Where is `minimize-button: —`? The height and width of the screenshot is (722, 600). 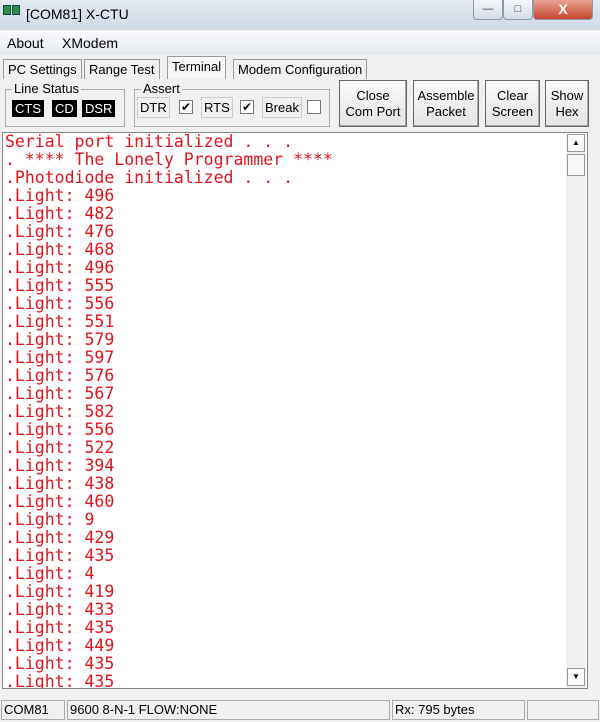
minimize-button: — is located at coordinates (488, 10).